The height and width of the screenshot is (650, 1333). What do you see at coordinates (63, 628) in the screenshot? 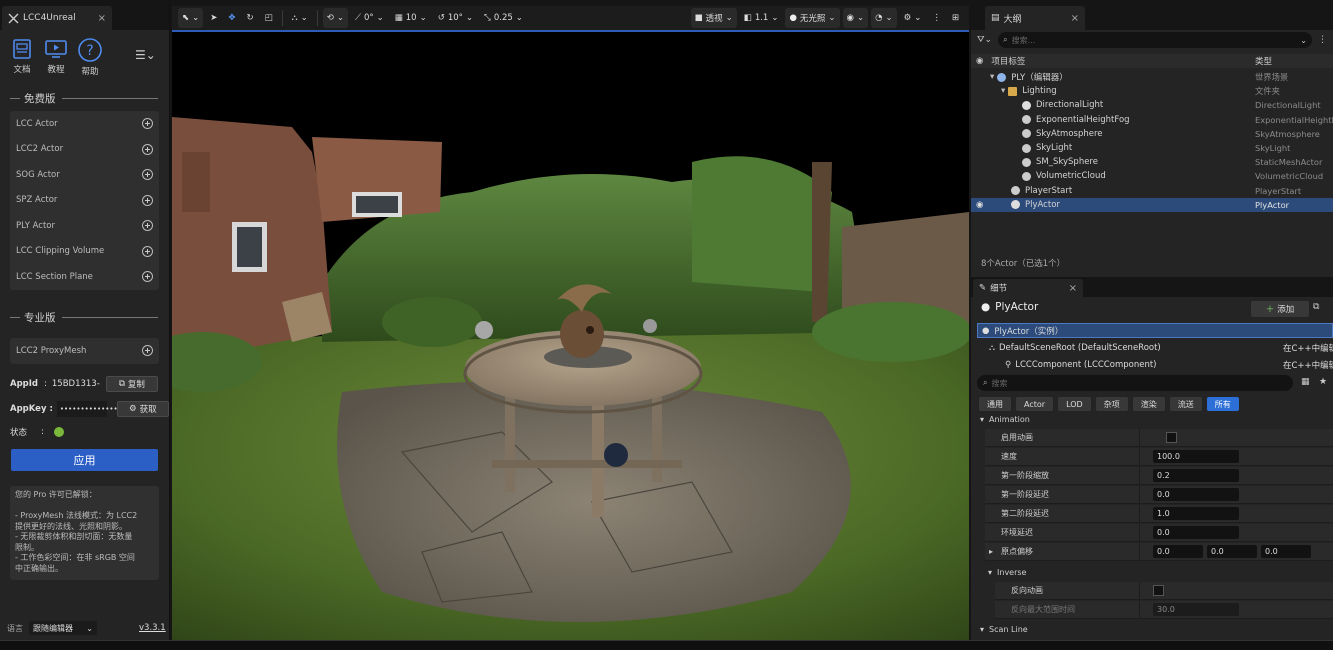
I see `language-select: 跟随编辑器 ⌄` at bounding box center [63, 628].